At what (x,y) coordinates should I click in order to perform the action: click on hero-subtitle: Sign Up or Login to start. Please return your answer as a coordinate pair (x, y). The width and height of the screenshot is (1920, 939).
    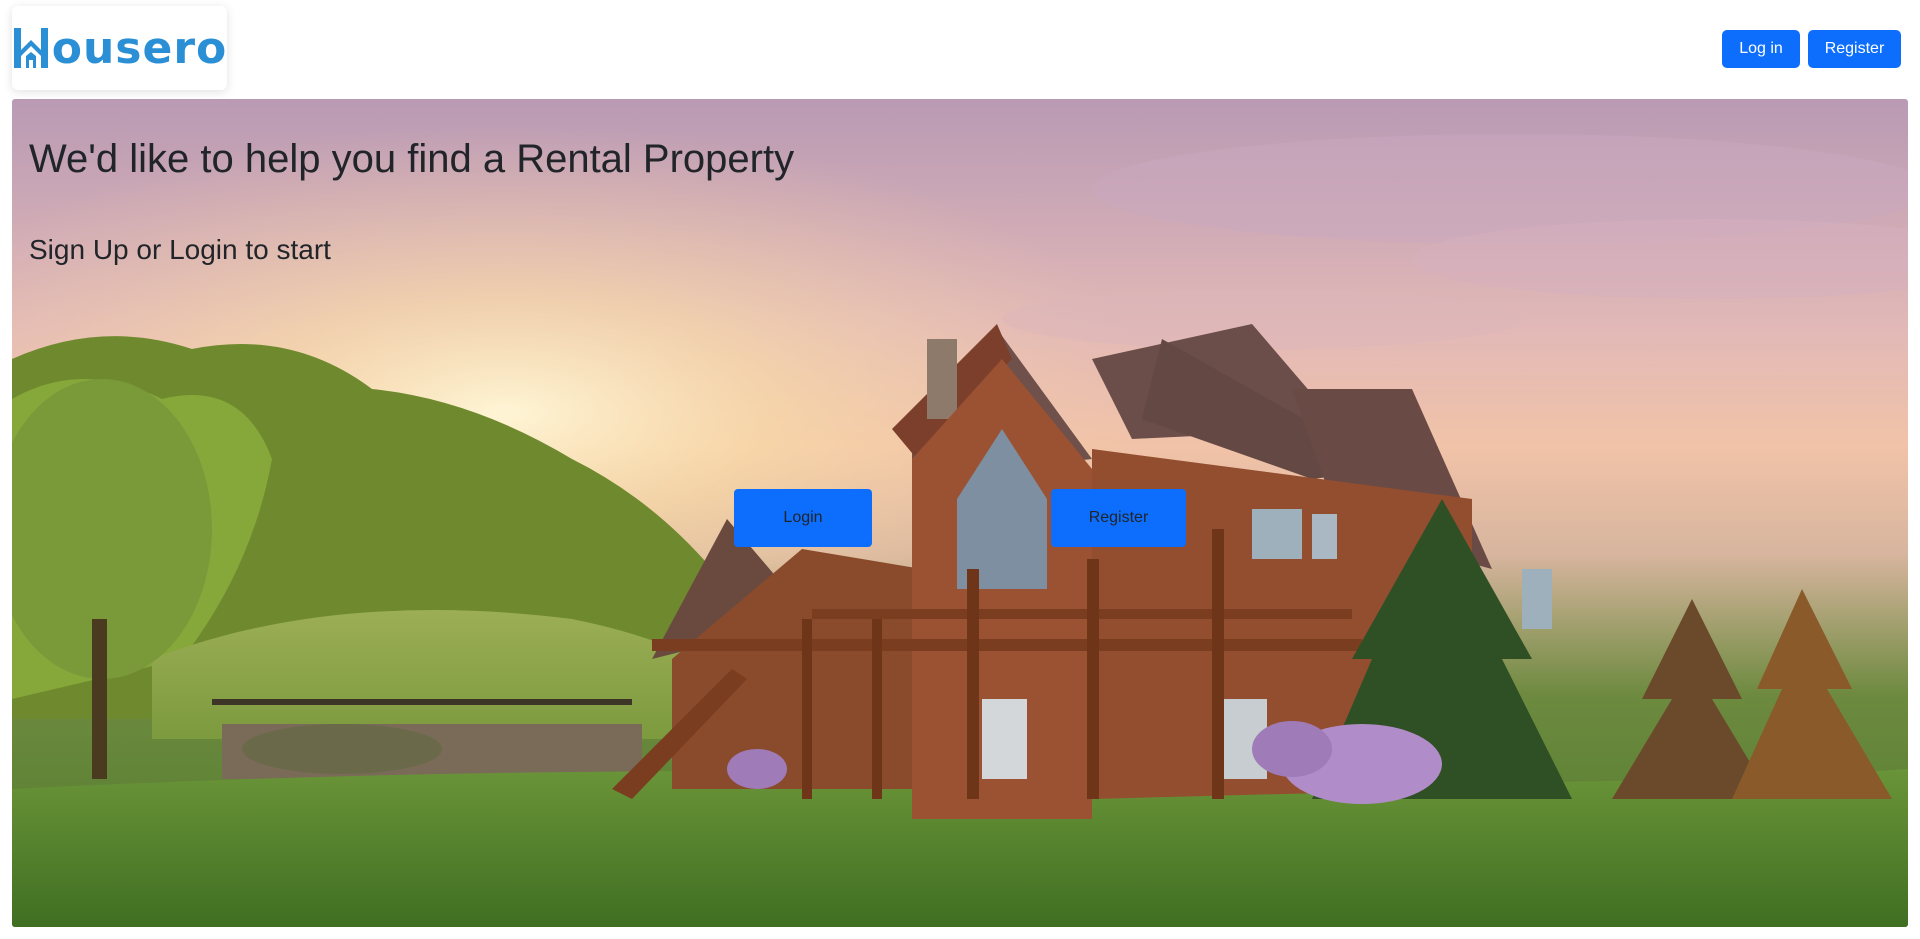
    Looking at the image, I should click on (180, 249).